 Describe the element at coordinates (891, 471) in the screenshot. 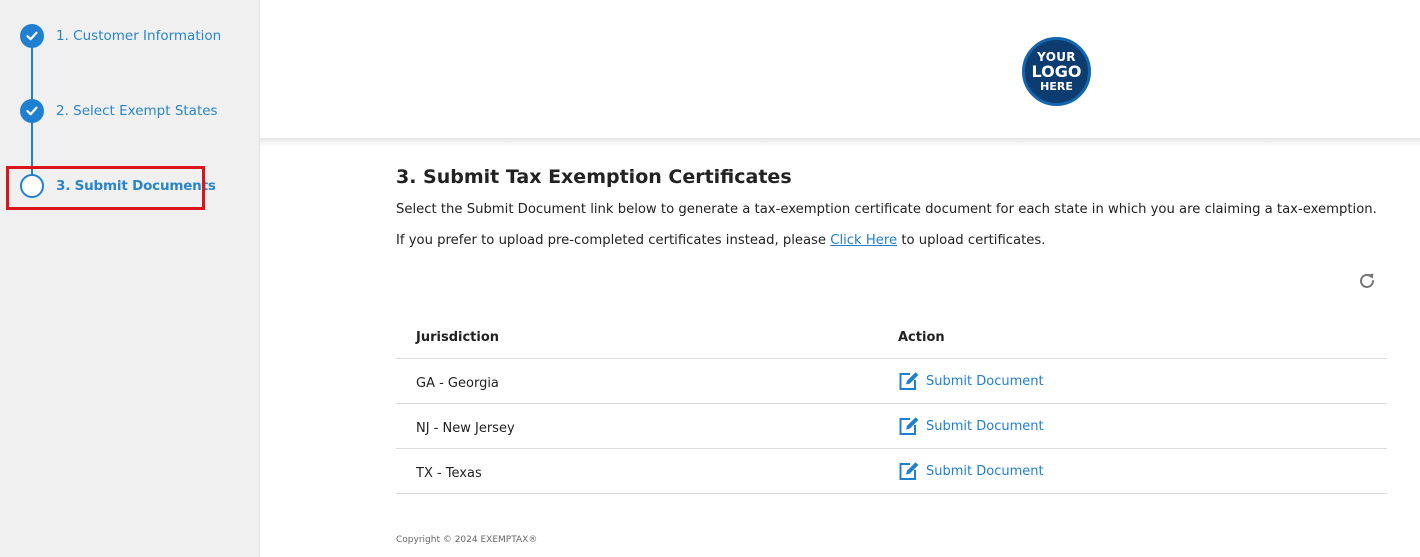

I see `table-row: TX - Texas Submit Document` at that location.